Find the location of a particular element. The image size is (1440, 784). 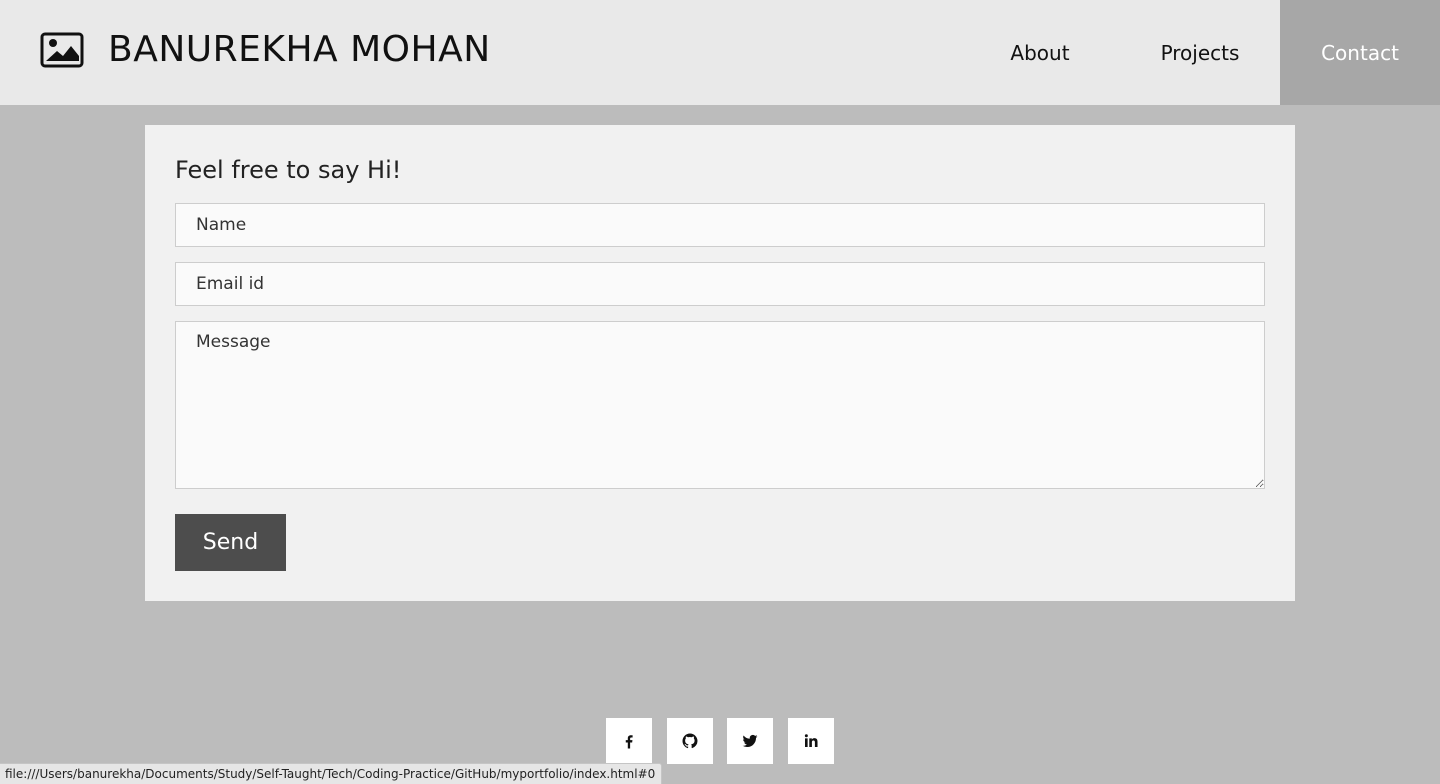

nav-about: About is located at coordinates (1040, 52).